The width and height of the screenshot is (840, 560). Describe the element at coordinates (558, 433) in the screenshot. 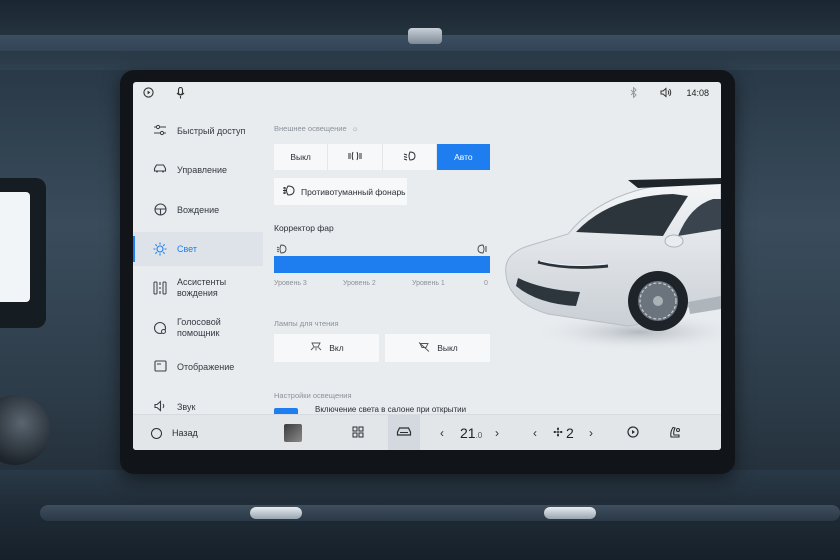

I see `fan-icon` at that location.